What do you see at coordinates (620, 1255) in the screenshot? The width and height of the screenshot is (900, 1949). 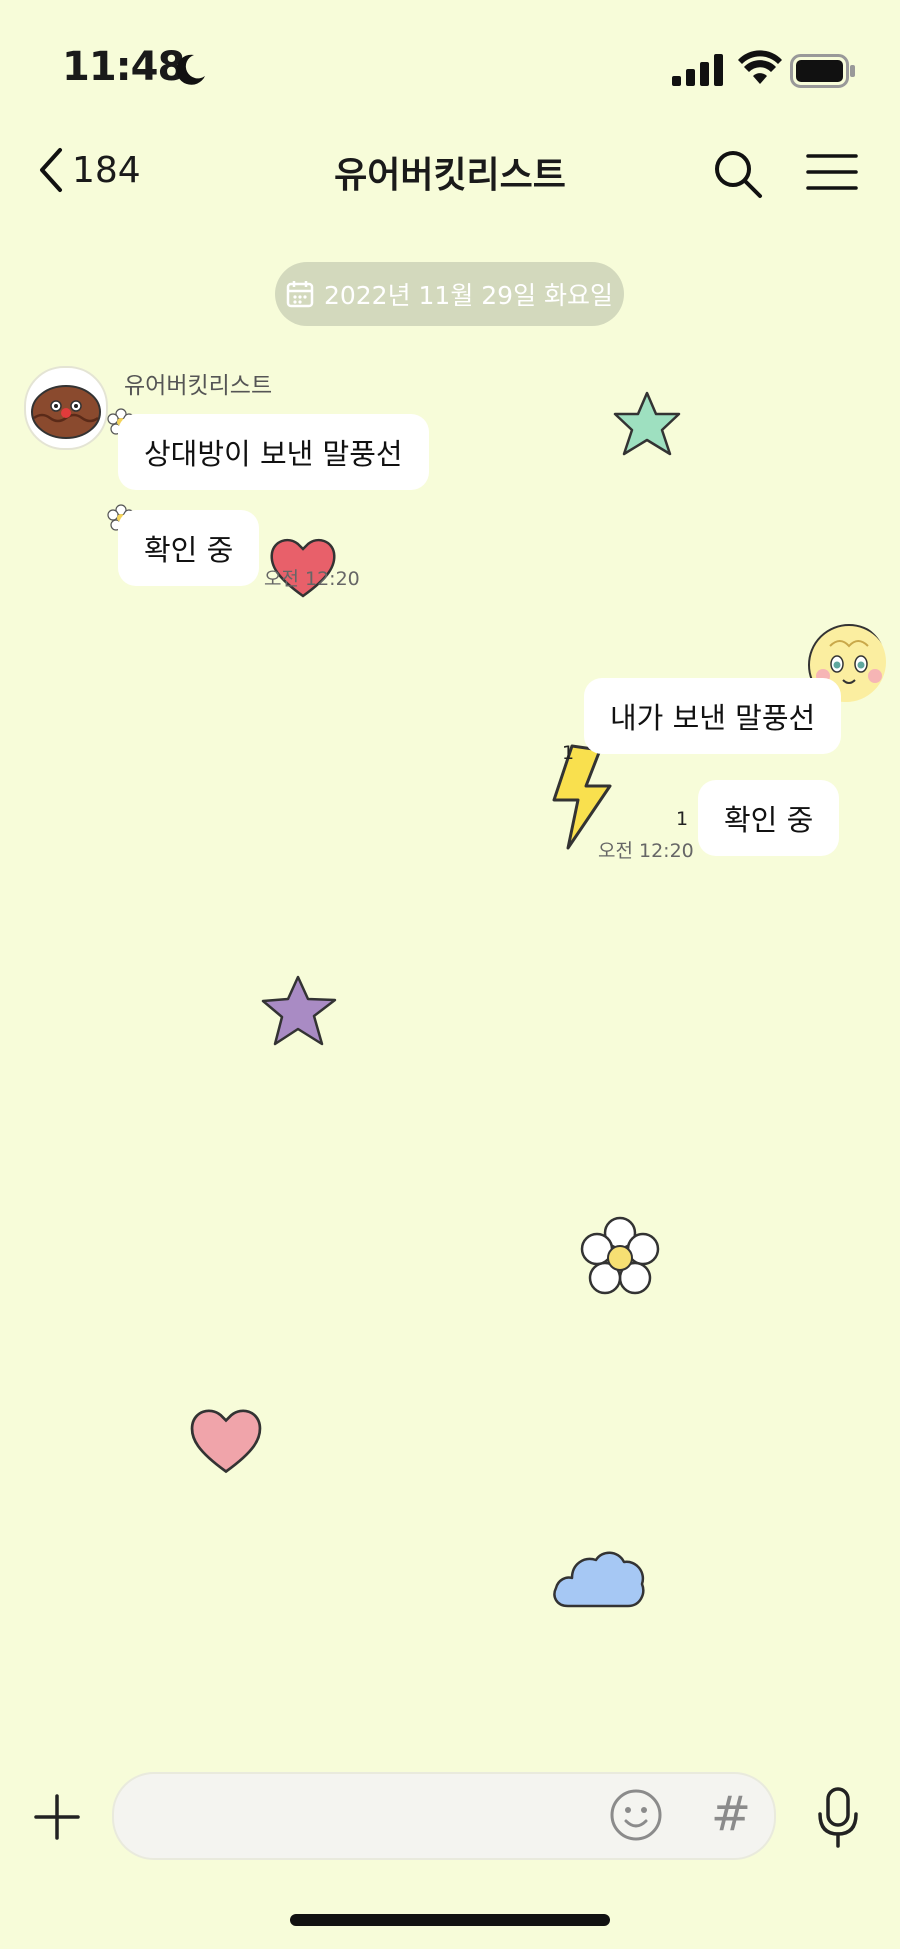 I see `daisy-sticker` at bounding box center [620, 1255].